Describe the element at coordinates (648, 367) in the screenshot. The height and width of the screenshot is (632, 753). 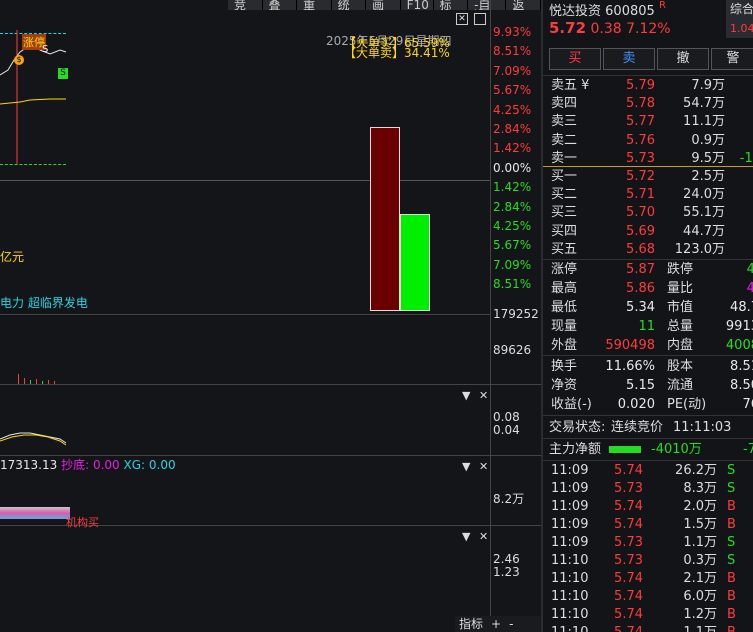
I see `stats2-row: 换手 11.66% 股本 8.51` at that location.